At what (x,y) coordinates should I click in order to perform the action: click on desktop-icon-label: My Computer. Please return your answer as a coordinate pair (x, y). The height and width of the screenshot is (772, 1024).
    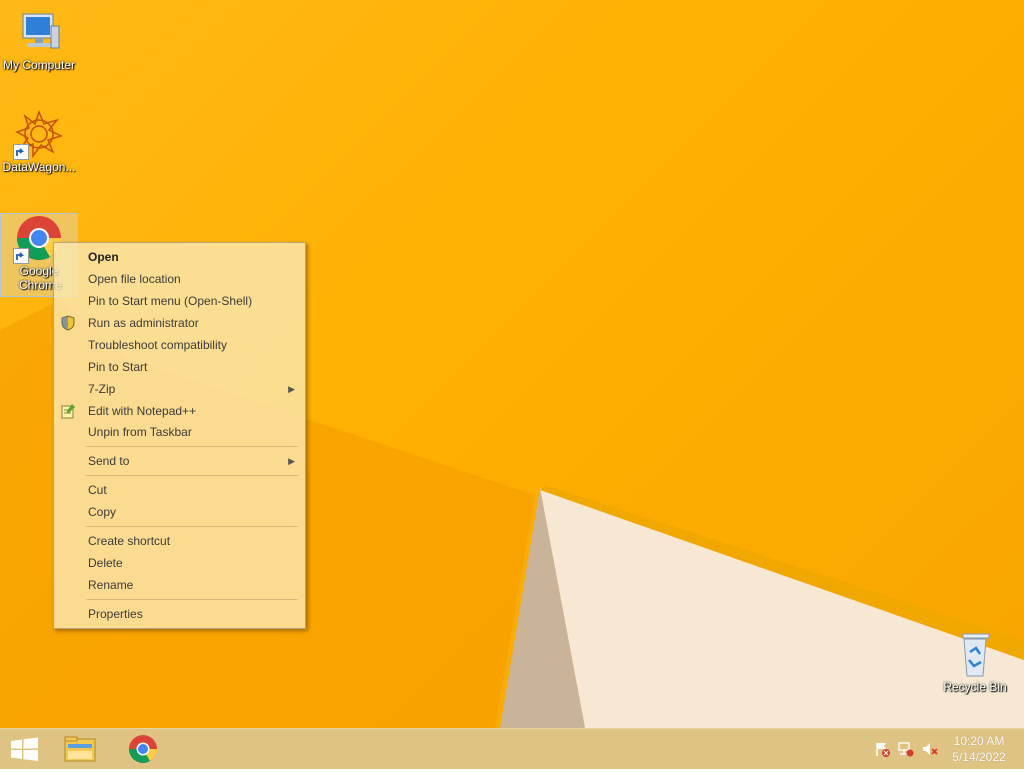
    Looking at the image, I should click on (39, 65).